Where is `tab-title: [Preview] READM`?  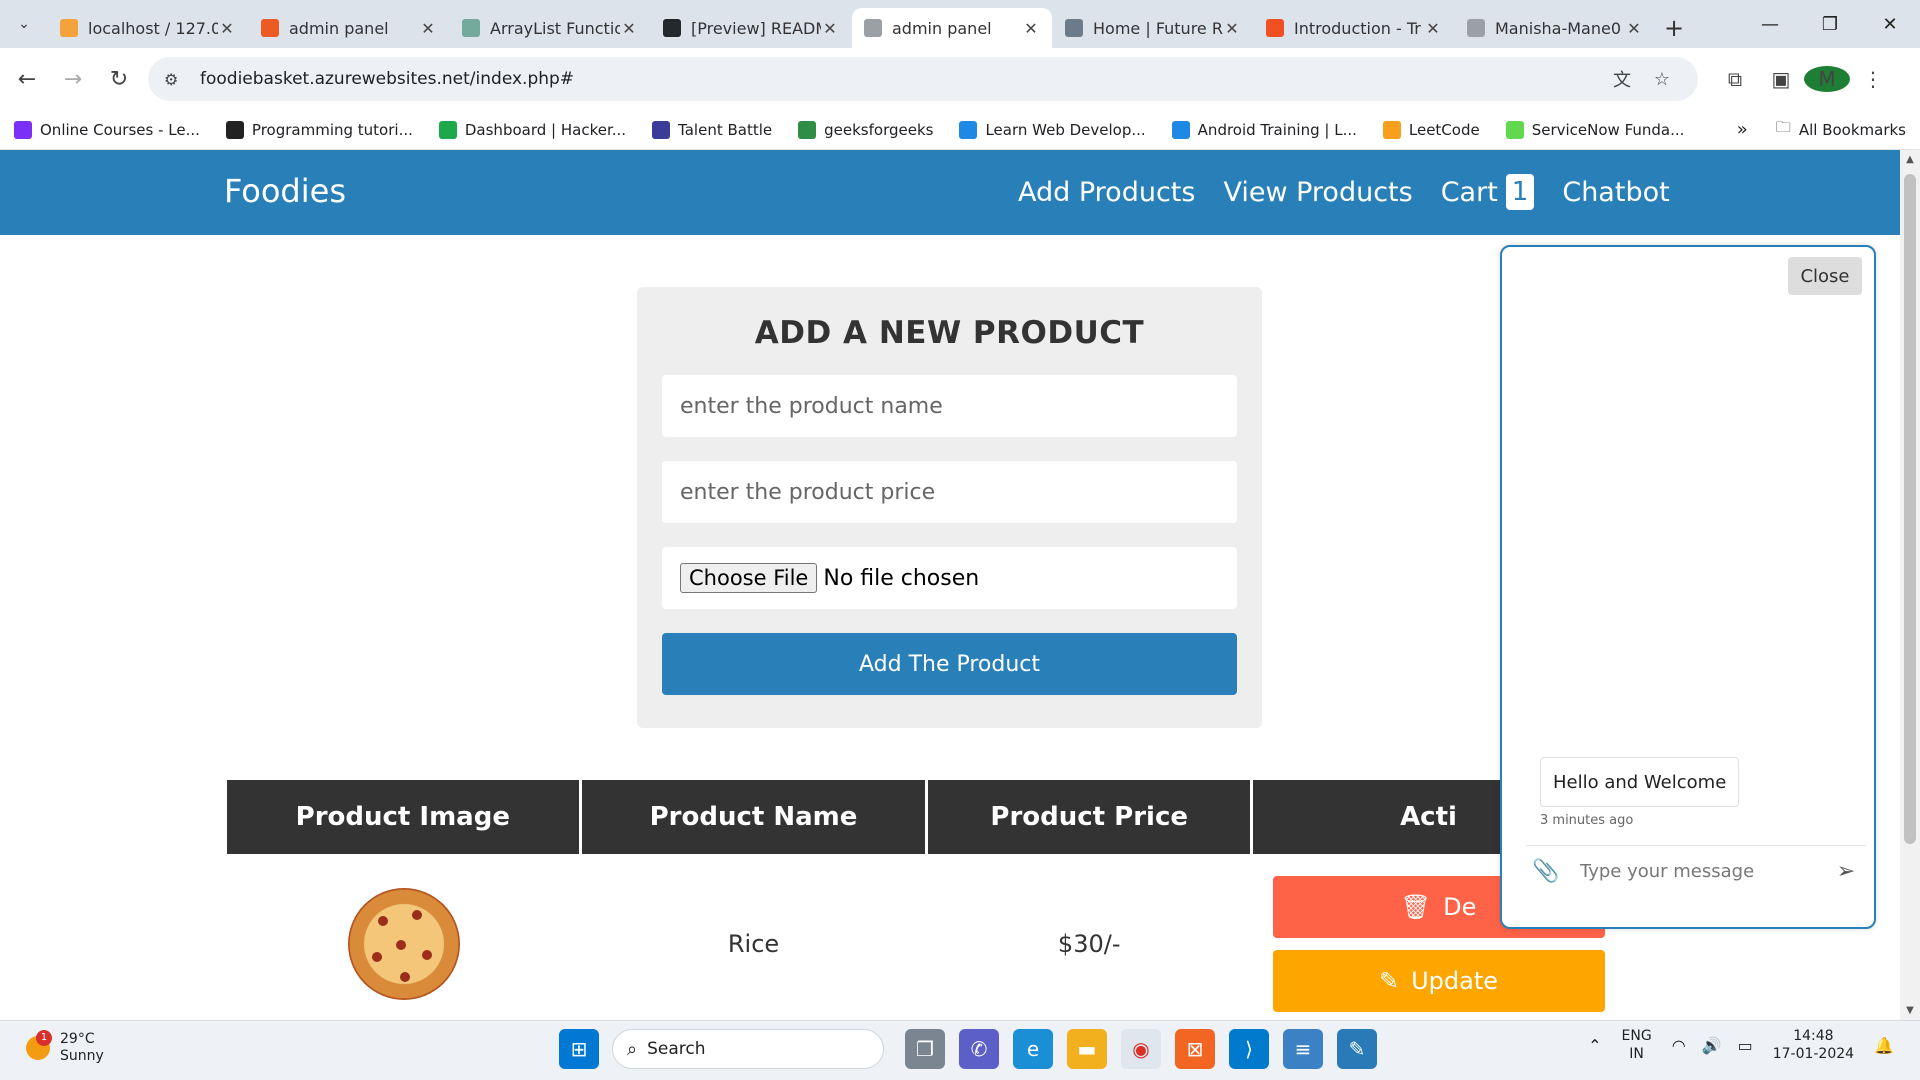 tab-title: [Preview] READM is located at coordinates (756, 28).